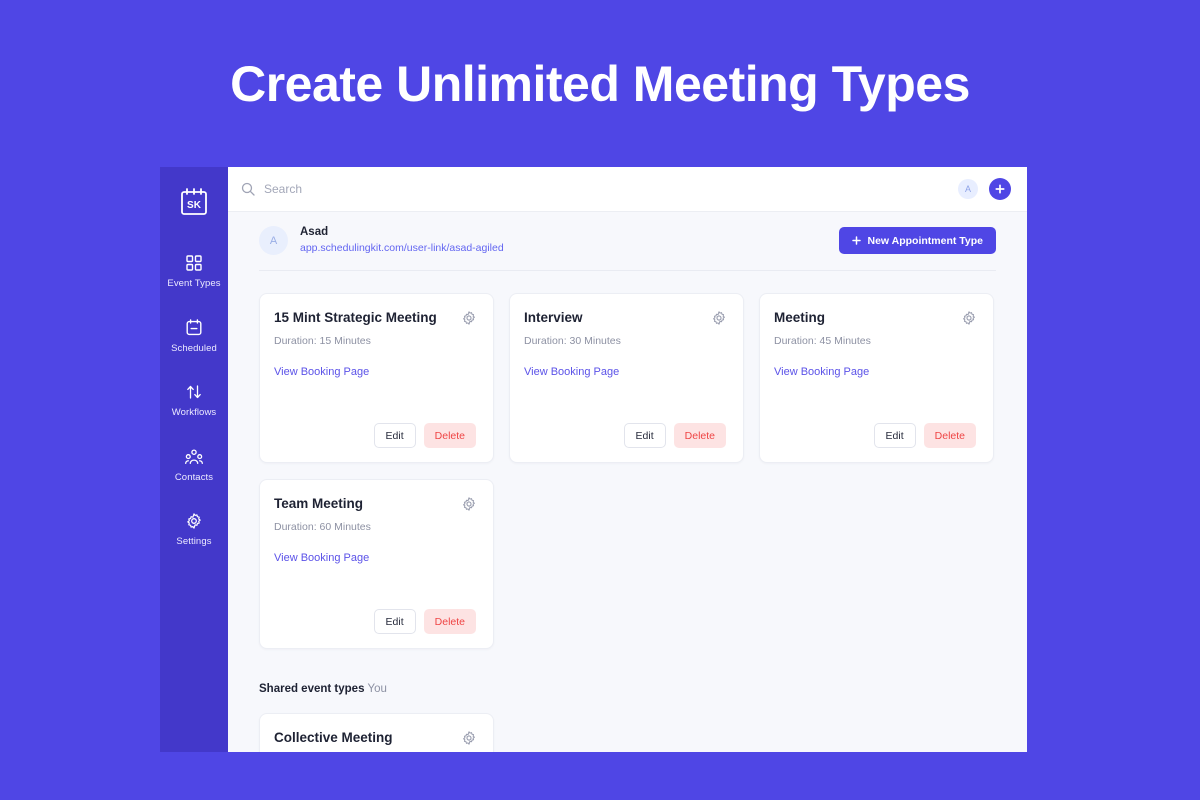  I want to click on people-icon, so click(194, 457).